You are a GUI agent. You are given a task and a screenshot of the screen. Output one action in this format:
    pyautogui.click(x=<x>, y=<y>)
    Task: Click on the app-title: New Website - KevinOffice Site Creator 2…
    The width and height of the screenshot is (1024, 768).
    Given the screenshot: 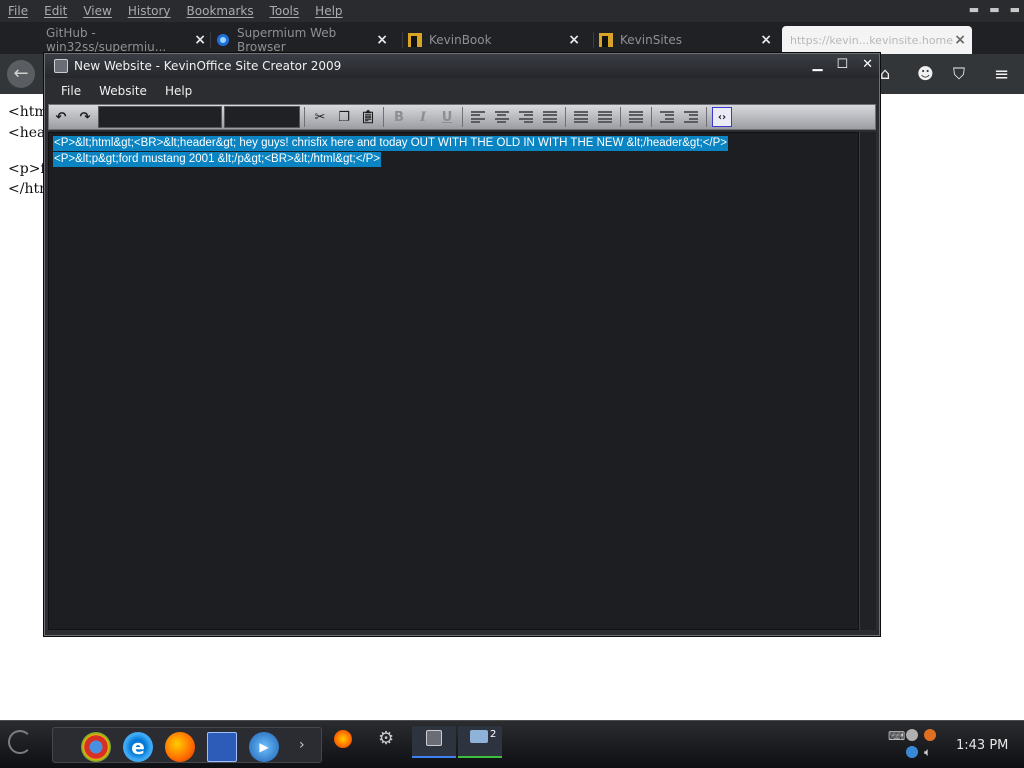 What is the action you would take?
    pyautogui.click(x=208, y=66)
    